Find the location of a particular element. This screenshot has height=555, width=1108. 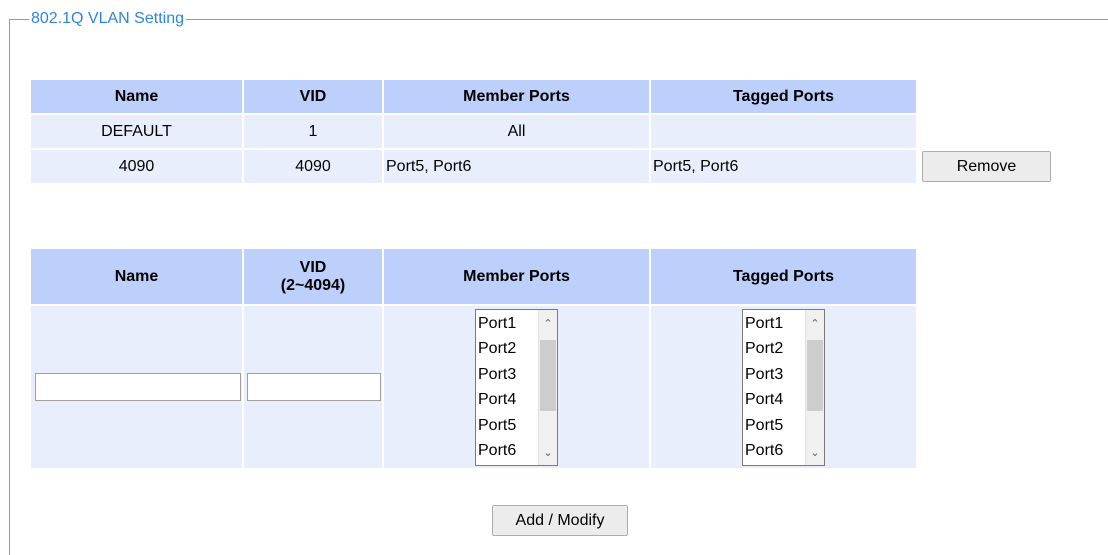

header-member-ports: Member Ports is located at coordinates (516, 96).